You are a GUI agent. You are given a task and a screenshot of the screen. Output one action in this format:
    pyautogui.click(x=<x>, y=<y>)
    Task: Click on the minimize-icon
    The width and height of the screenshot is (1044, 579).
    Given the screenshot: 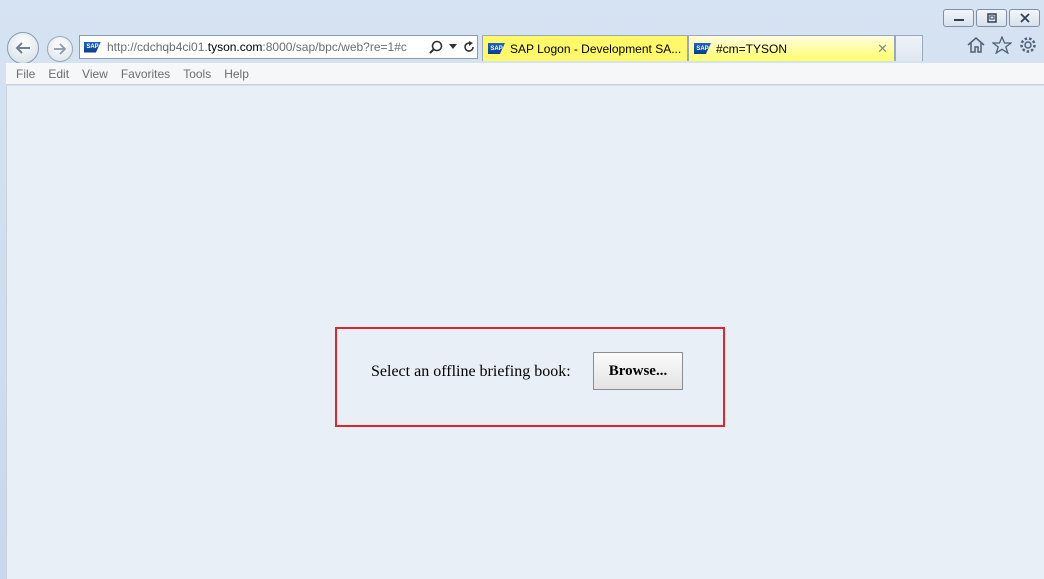 What is the action you would take?
    pyautogui.click(x=958, y=20)
    